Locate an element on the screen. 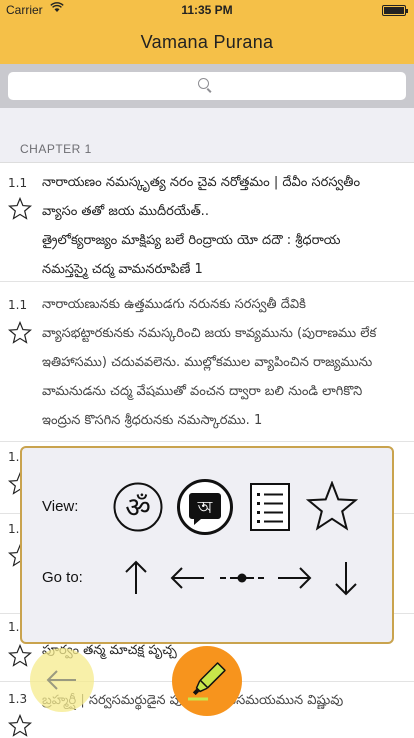  arrow-up-icon is located at coordinates (136, 578).